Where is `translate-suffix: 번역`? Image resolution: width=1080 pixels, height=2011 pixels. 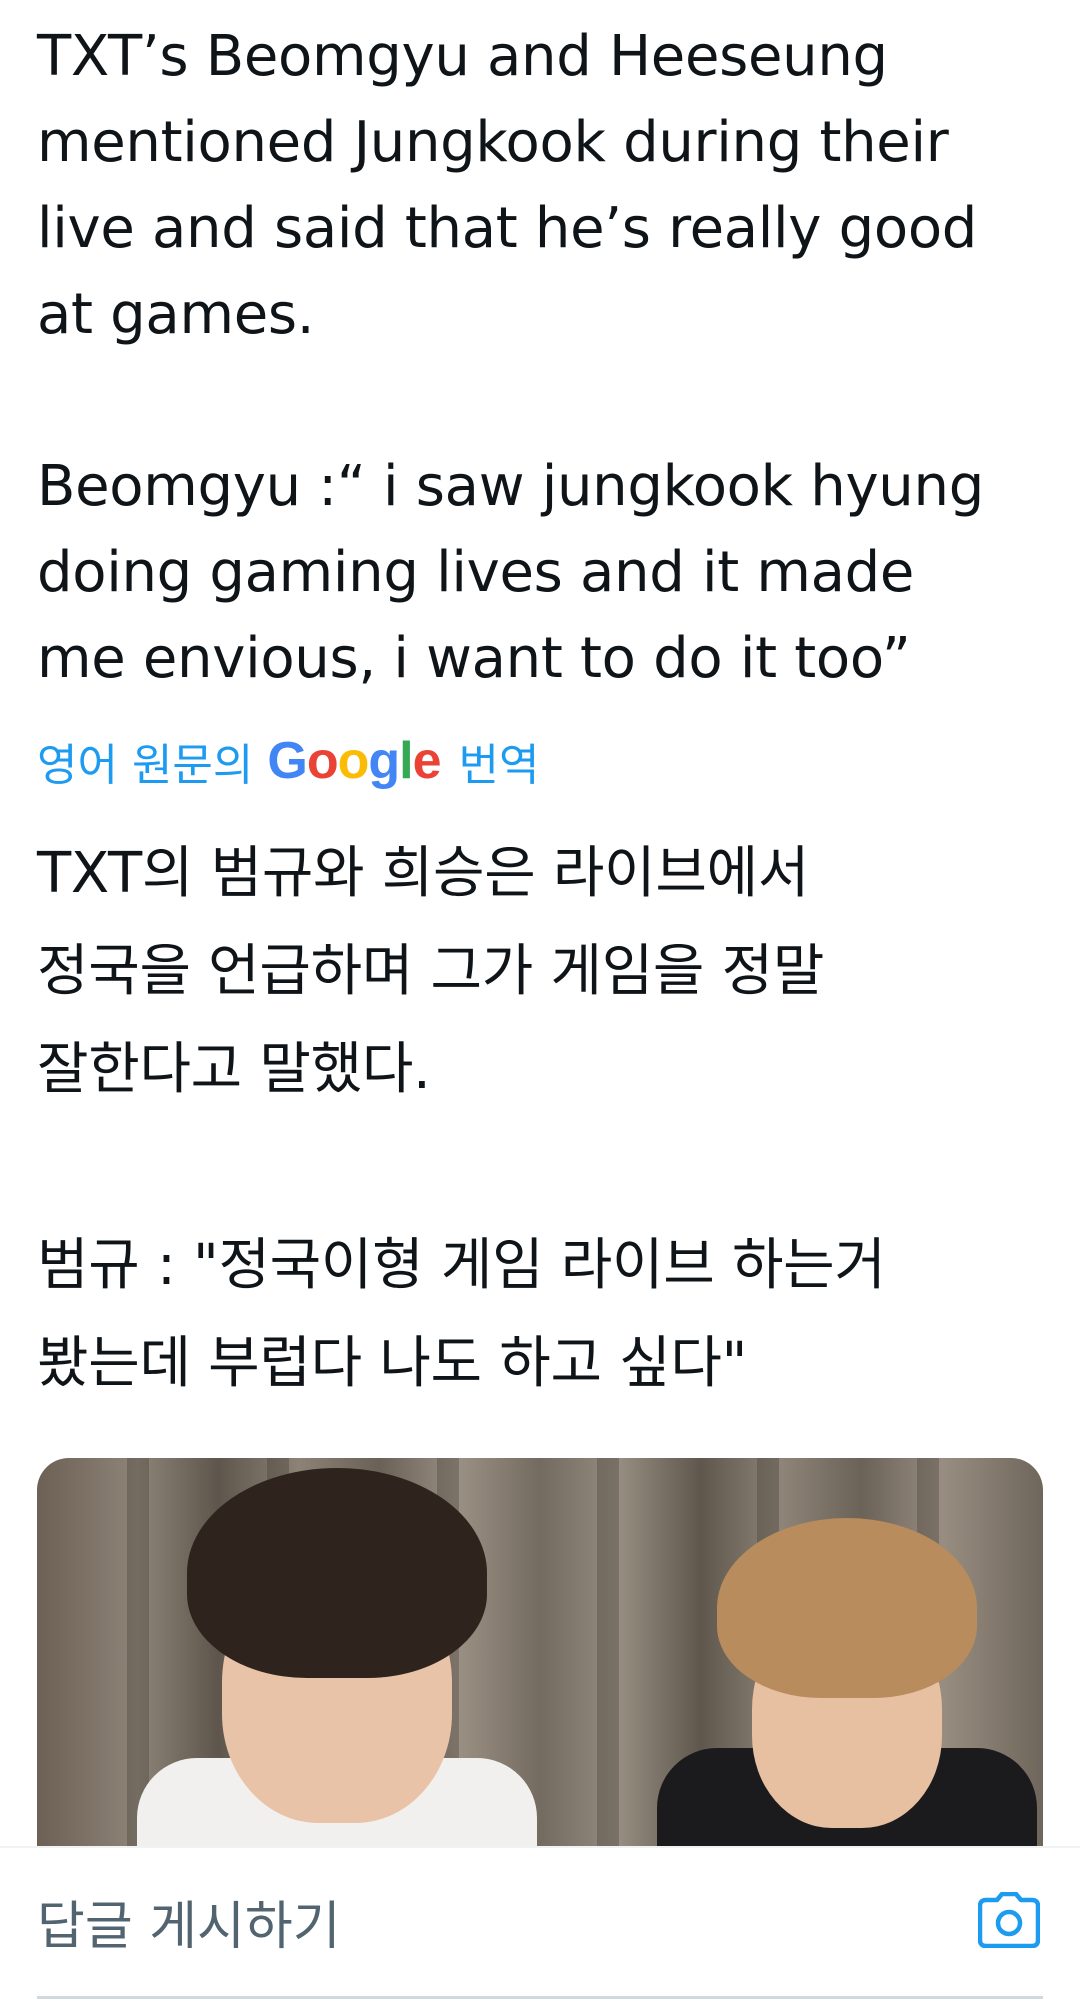 translate-suffix: 번역 is located at coordinates (499, 765).